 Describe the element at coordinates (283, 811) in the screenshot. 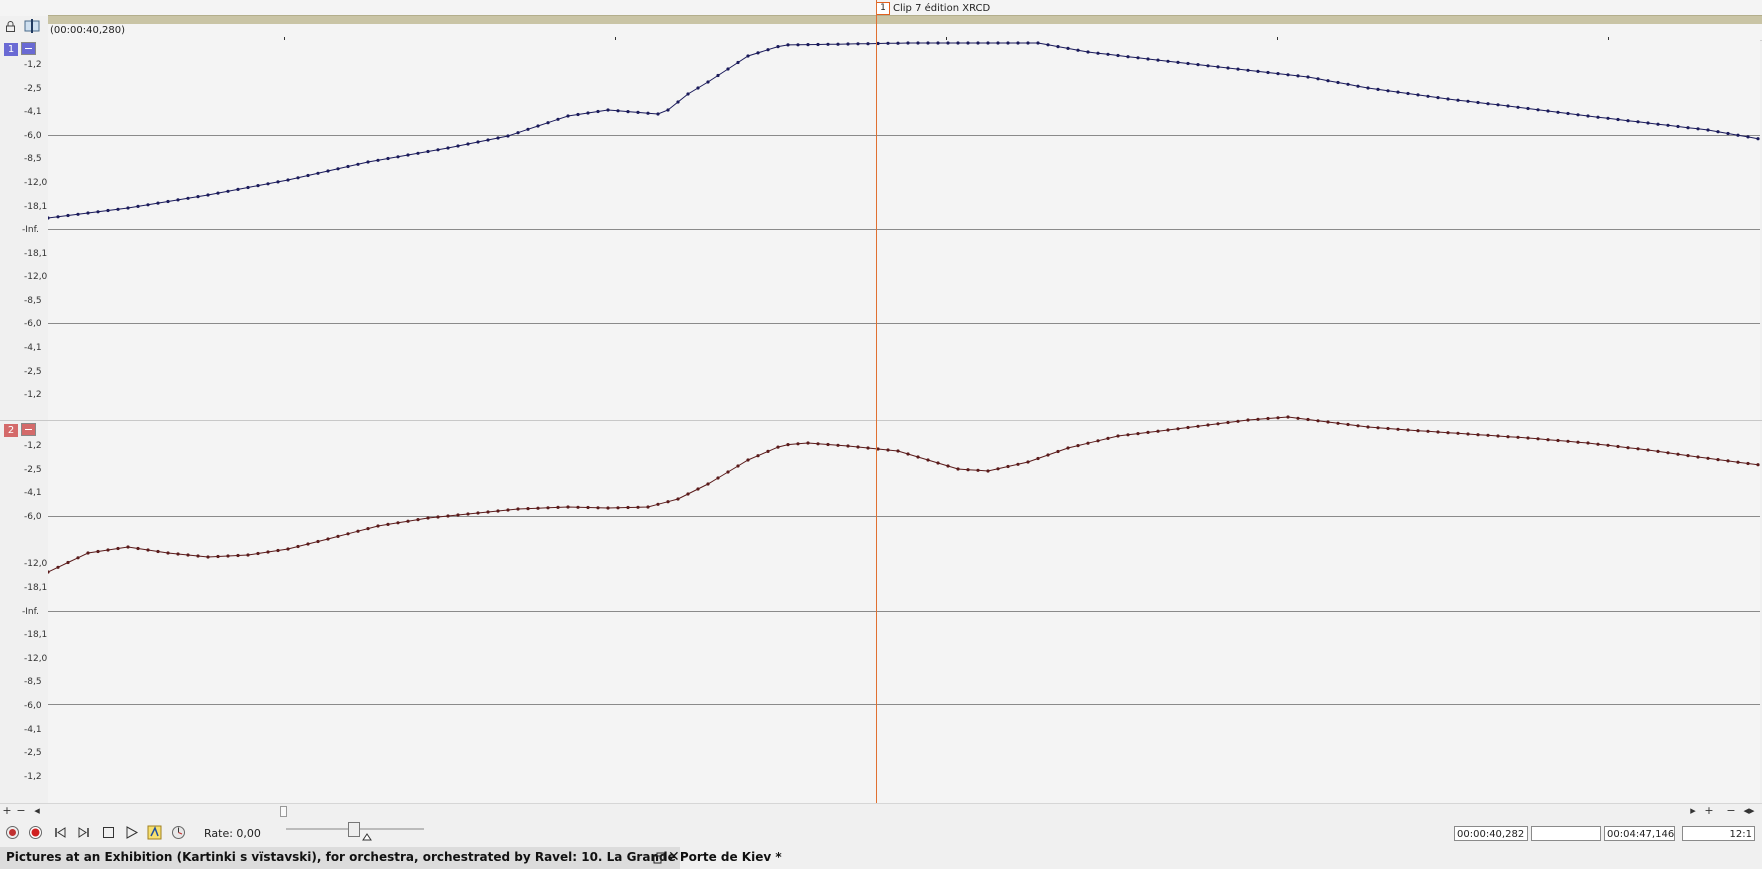

I see `scroll-thumb` at that location.